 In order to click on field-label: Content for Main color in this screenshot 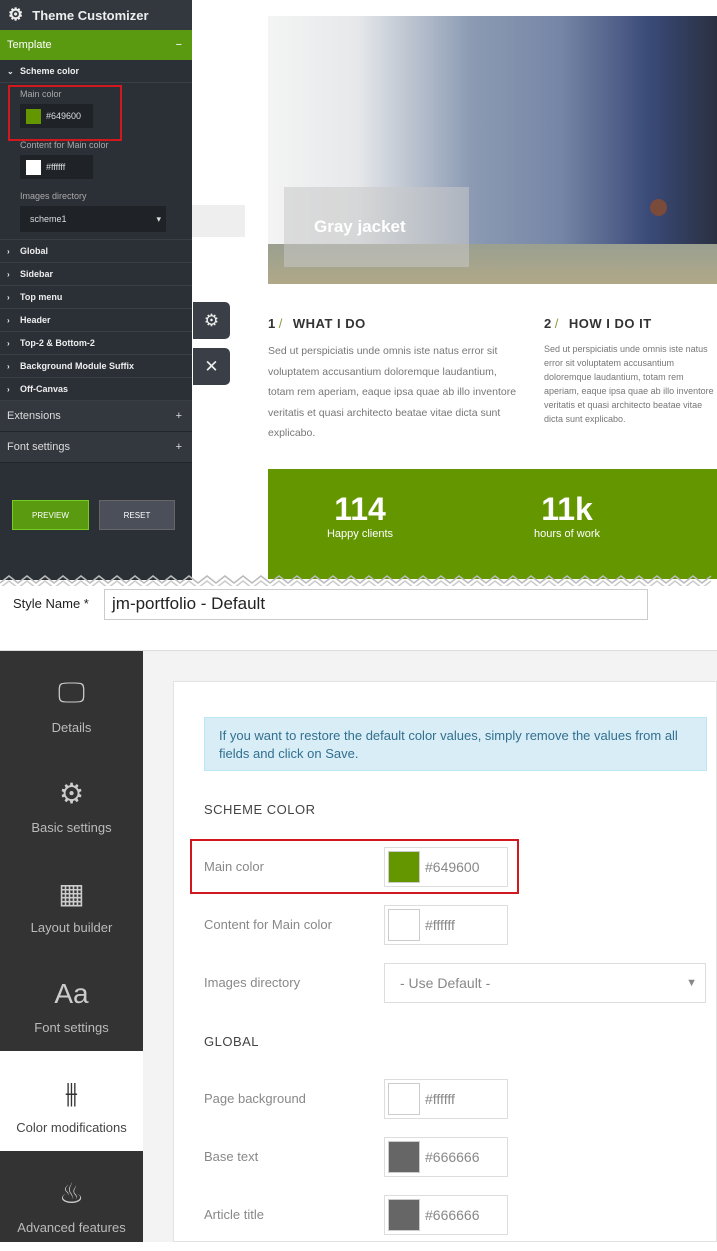, I will do `click(268, 924)`.